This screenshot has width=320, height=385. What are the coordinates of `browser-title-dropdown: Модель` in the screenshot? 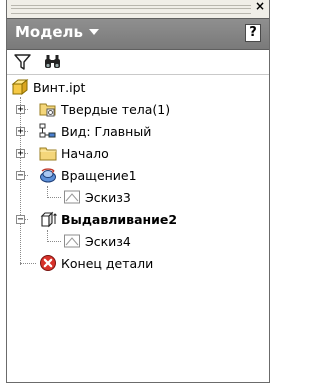 It's located at (57, 32).